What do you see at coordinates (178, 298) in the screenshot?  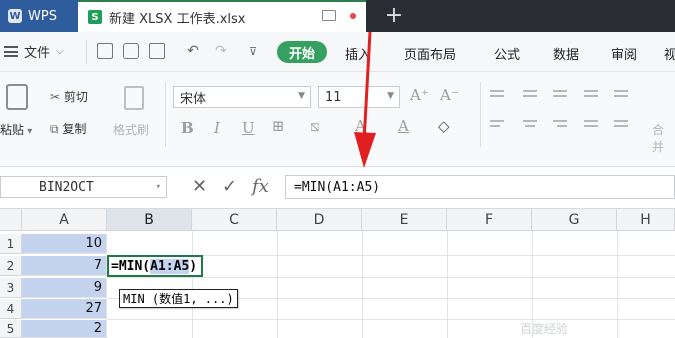 I see `function-tooltip: MIN (数值1, ...)` at bounding box center [178, 298].